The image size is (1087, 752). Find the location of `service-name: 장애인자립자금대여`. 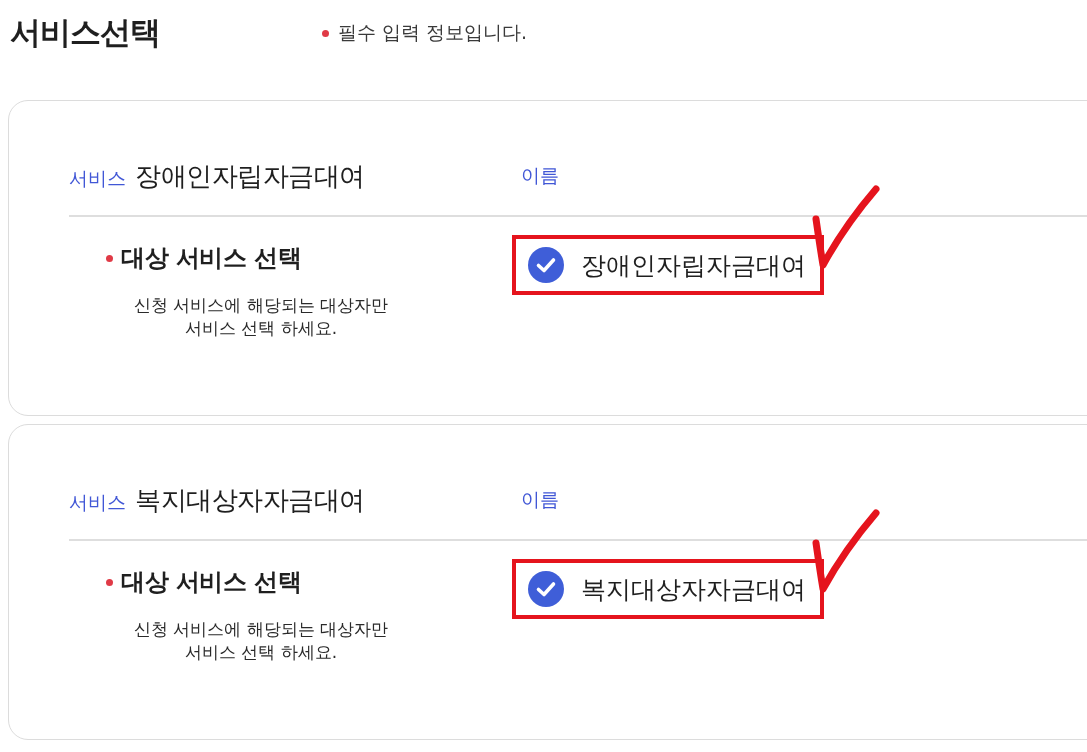

service-name: 장애인자립자금대여 is located at coordinates (250, 176).